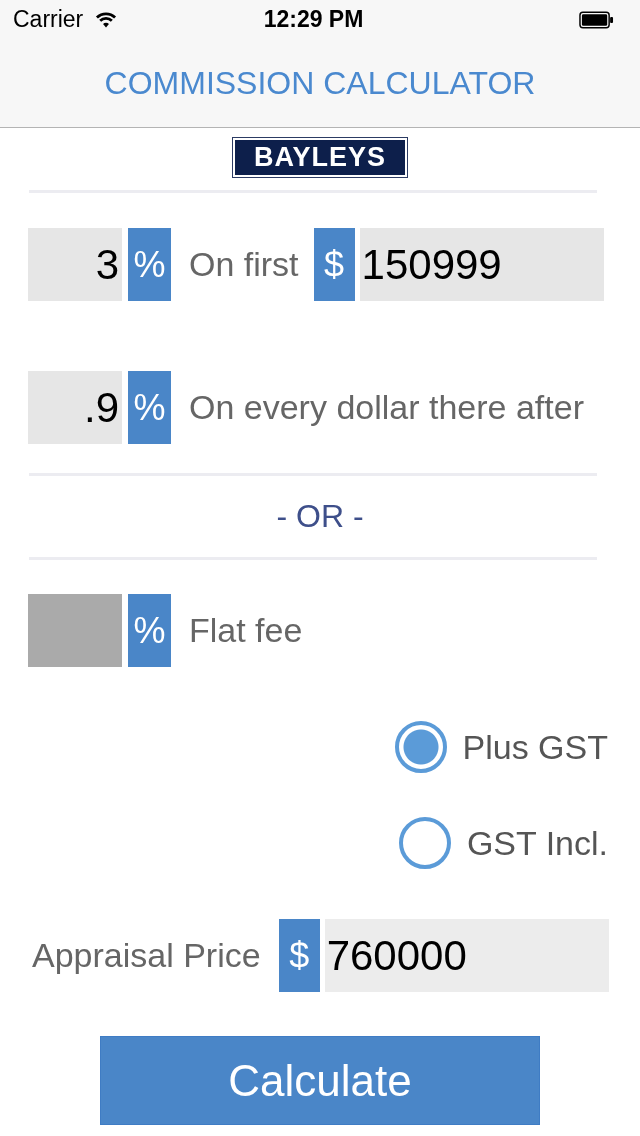 Image resolution: width=640 pixels, height=1136 pixels. Describe the element at coordinates (106, 20) in the screenshot. I see `wifi-icon` at that location.